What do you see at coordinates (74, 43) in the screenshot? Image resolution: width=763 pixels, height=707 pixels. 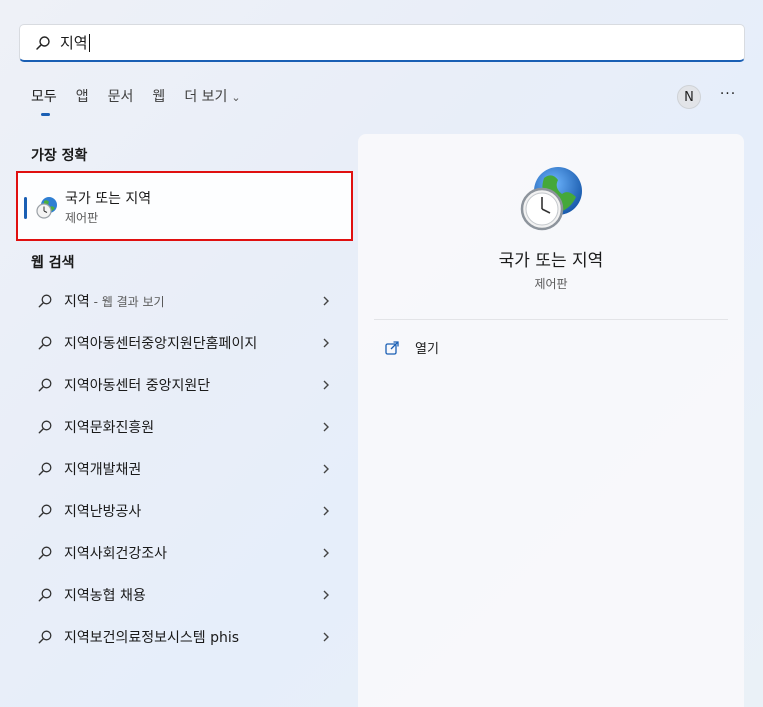 I see `search-query: 지역` at bounding box center [74, 43].